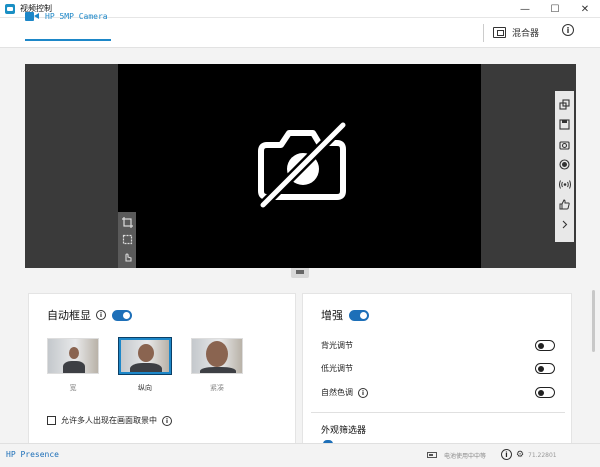 The height and width of the screenshot is (467, 600). What do you see at coordinates (217, 388) in the screenshot?
I see `framing-tight-label: 紧凑` at bounding box center [217, 388].